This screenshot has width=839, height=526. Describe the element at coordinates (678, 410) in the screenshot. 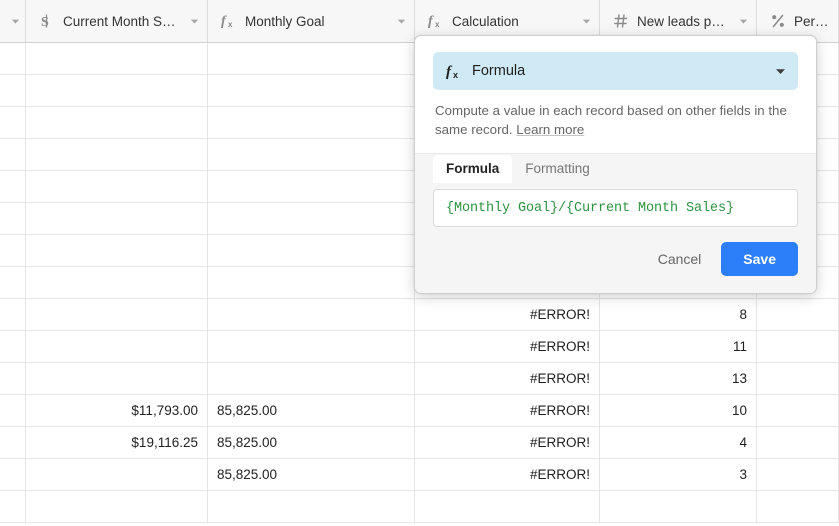

I see `cell-new-leads-per: 10` at that location.